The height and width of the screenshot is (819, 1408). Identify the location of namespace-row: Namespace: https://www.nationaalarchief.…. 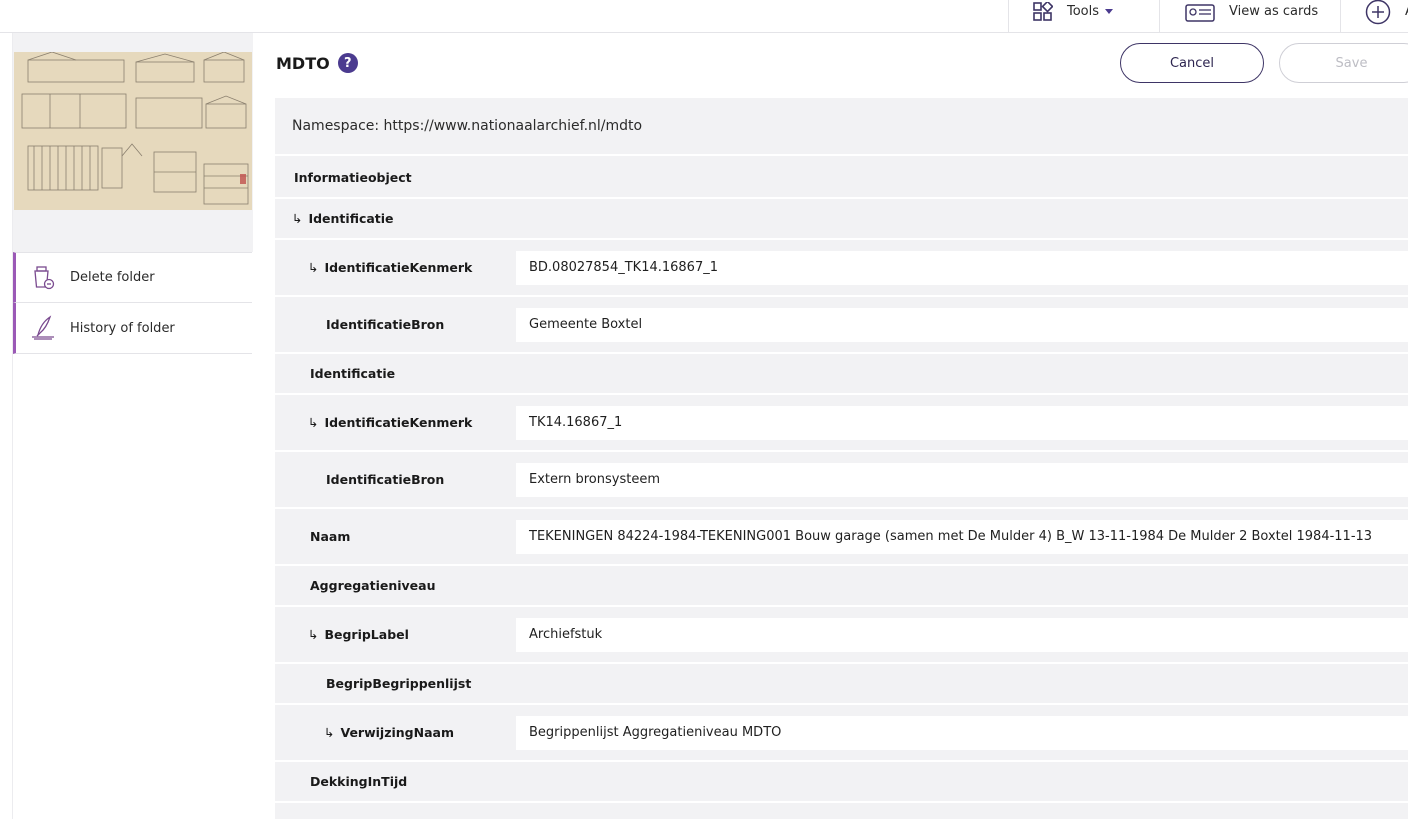
(841, 127).